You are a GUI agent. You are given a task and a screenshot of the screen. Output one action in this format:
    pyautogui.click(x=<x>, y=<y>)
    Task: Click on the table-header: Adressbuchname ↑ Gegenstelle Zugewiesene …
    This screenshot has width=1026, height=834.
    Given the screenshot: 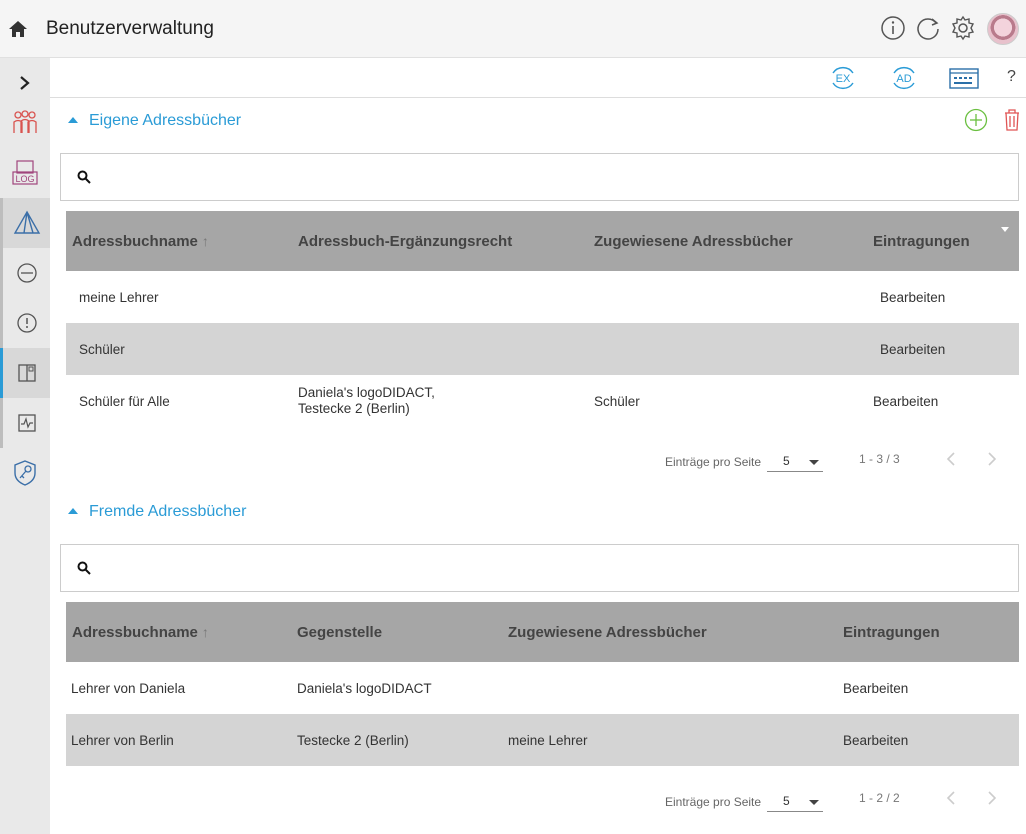 What is the action you would take?
    pyautogui.click(x=542, y=632)
    